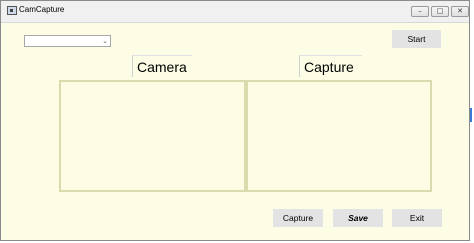  I want to click on minimize-icon: –, so click(420, 11).